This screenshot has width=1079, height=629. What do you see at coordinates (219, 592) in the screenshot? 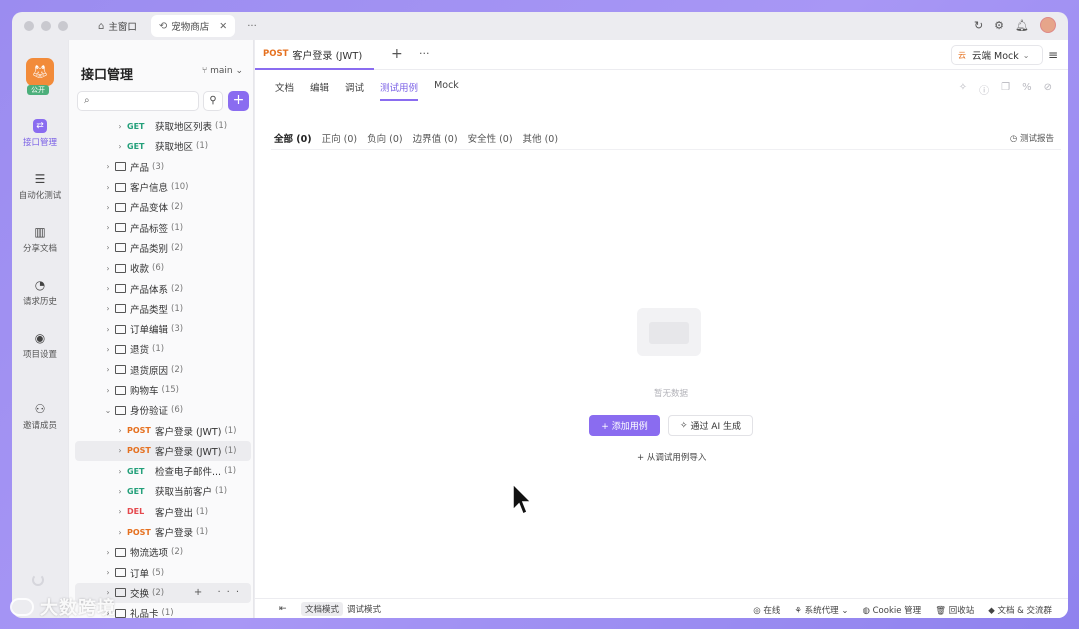
I see `row-actions: + ···` at bounding box center [219, 592].